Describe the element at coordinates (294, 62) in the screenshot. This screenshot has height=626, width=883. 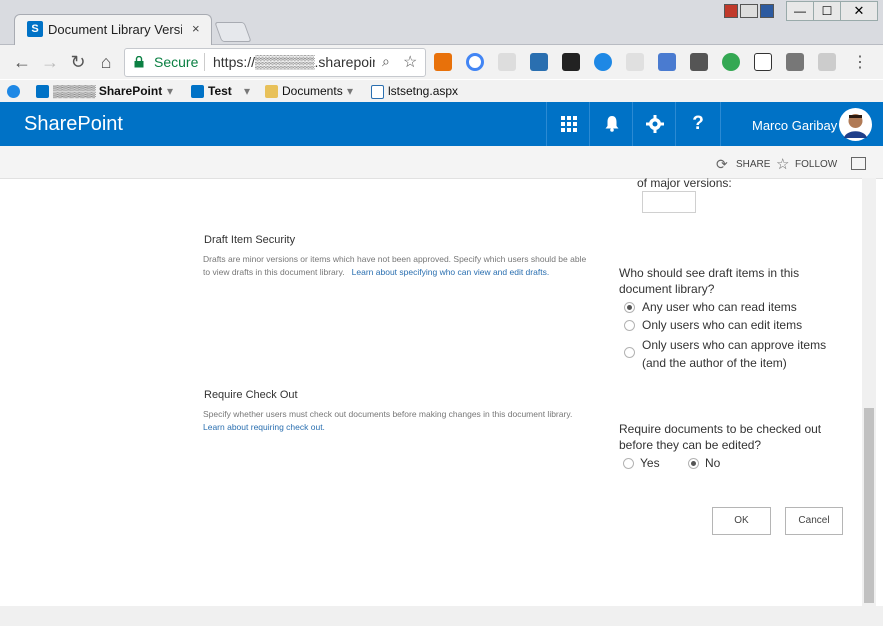
I see `url-text: https://▒▒▒▒▒▒.sharepoint.c` at that location.